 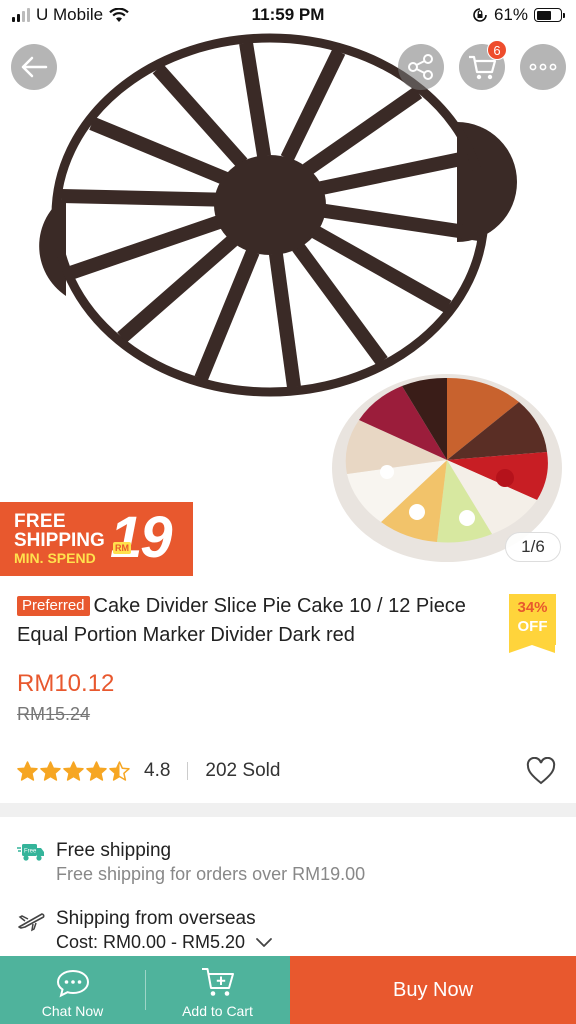 I want to click on share-icon, so click(x=420, y=67).